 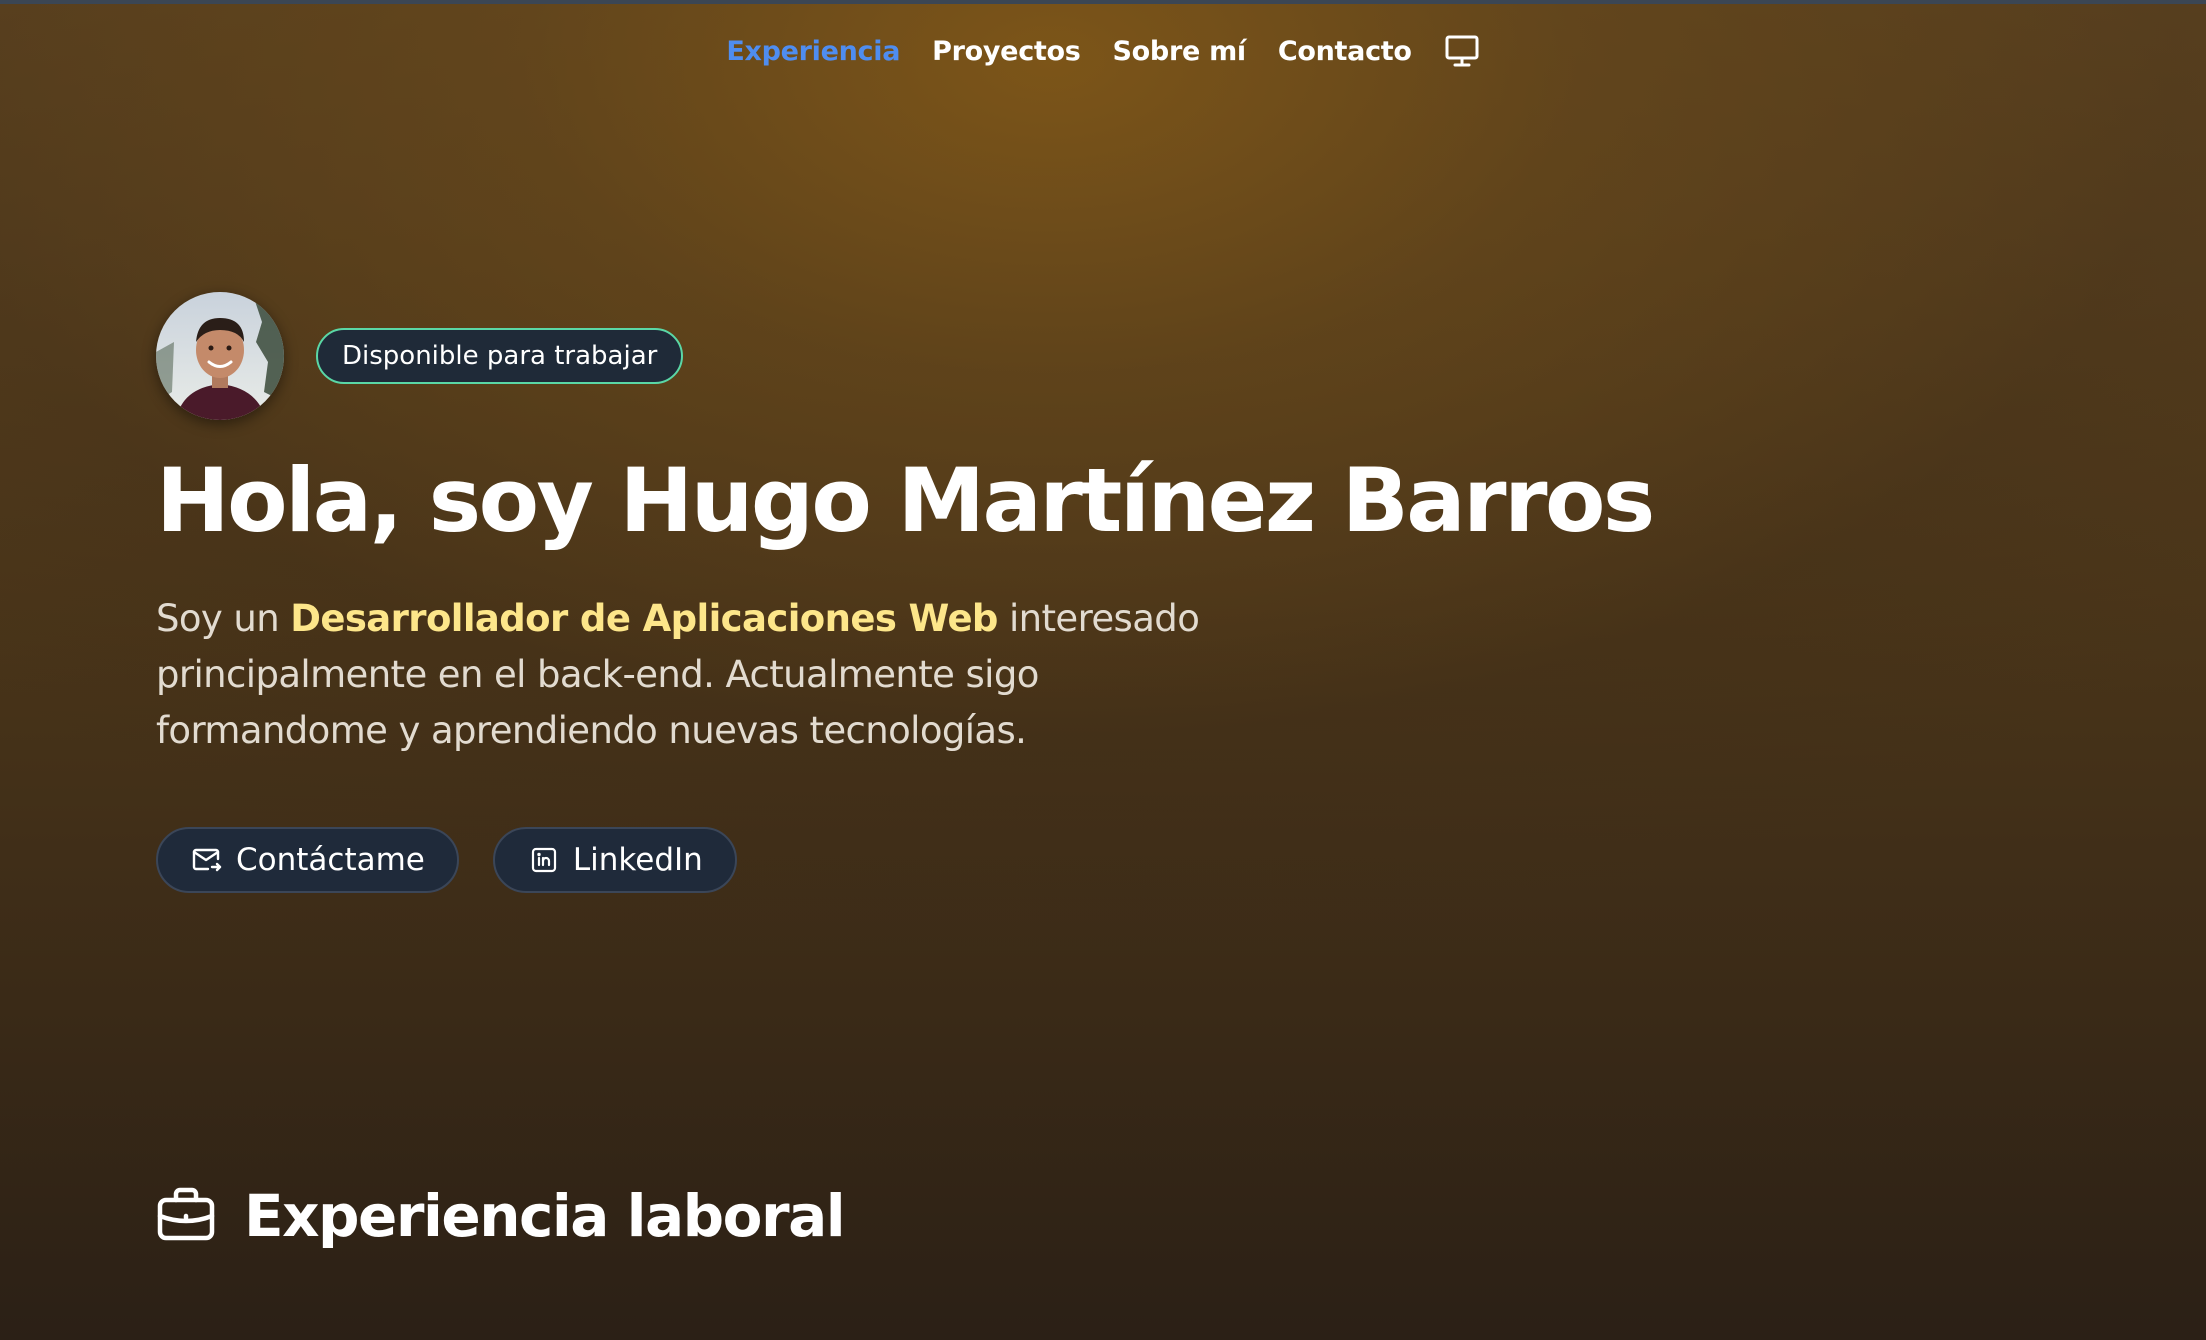 What do you see at coordinates (186, 1216) in the screenshot?
I see `briefcase-icon` at bounding box center [186, 1216].